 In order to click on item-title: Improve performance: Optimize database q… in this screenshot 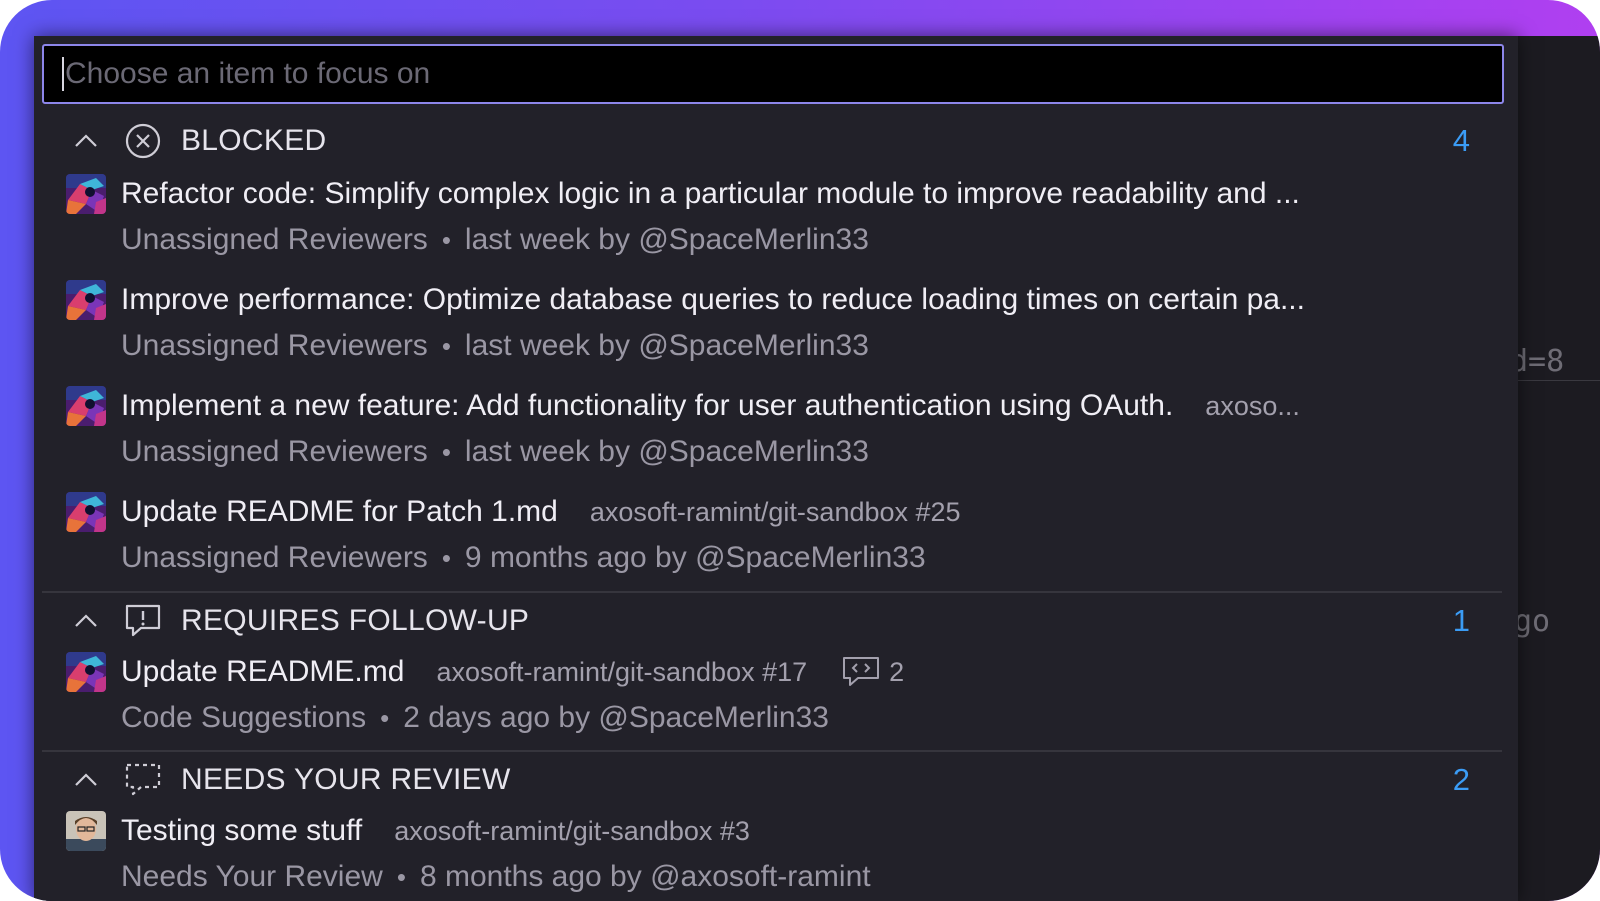, I will do `click(713, 299)`.